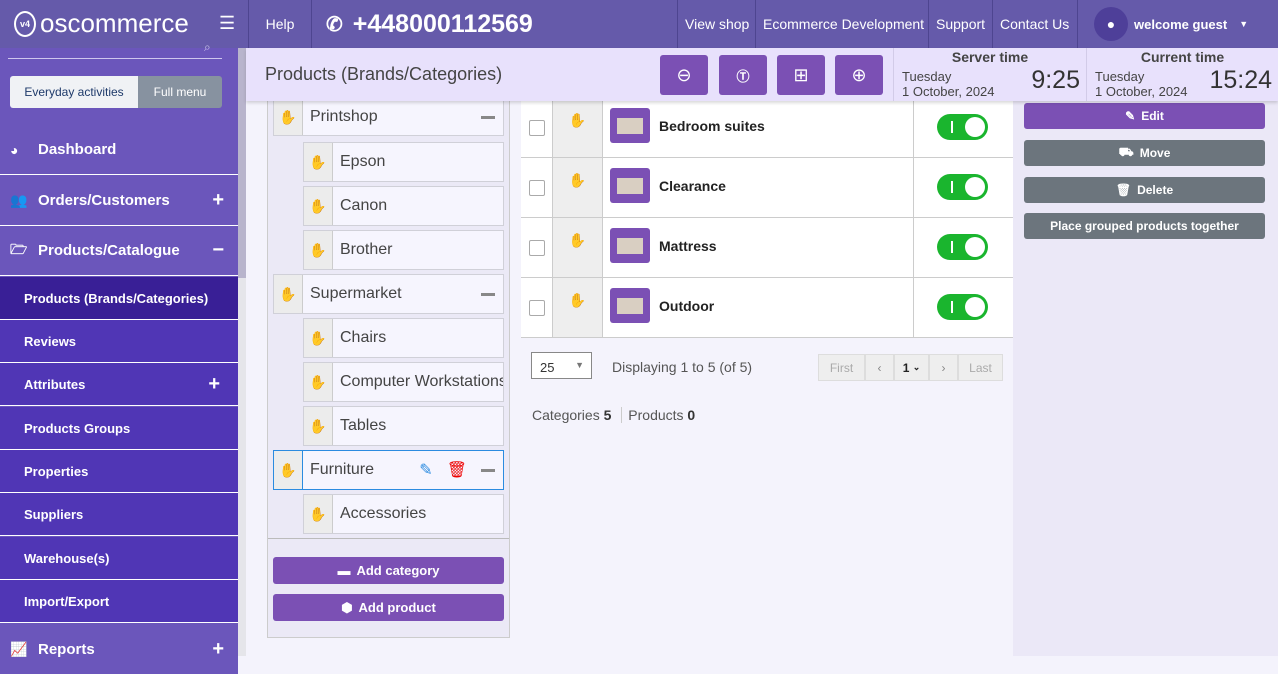  I want to click on sidebar-item-products-groups: Products Groups, so click(119, 428).